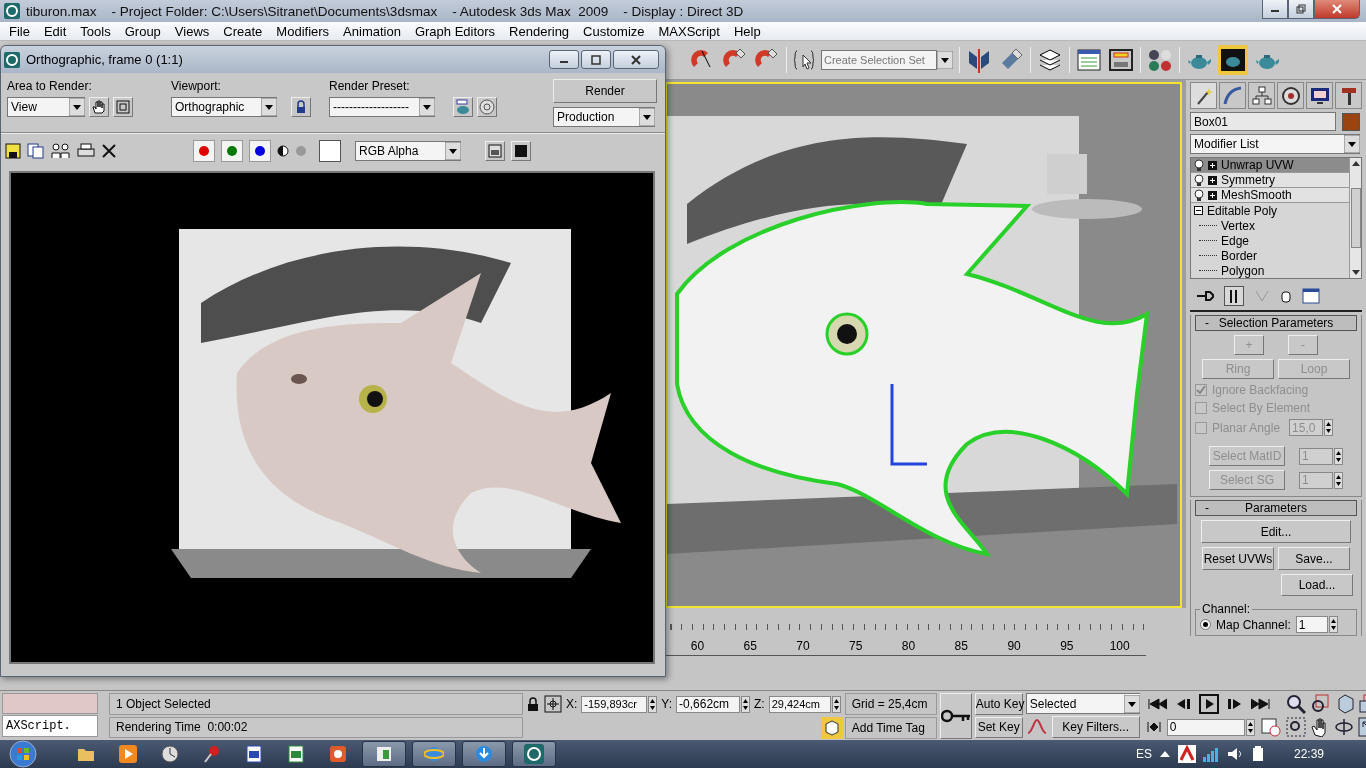  I want to click on tray-arrow-icon, so click(1164, 754).